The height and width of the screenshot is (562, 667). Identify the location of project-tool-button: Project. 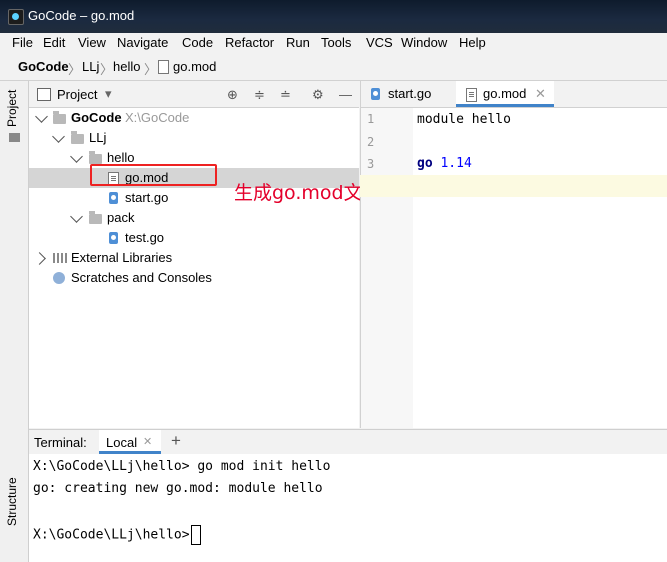
(12, 108).